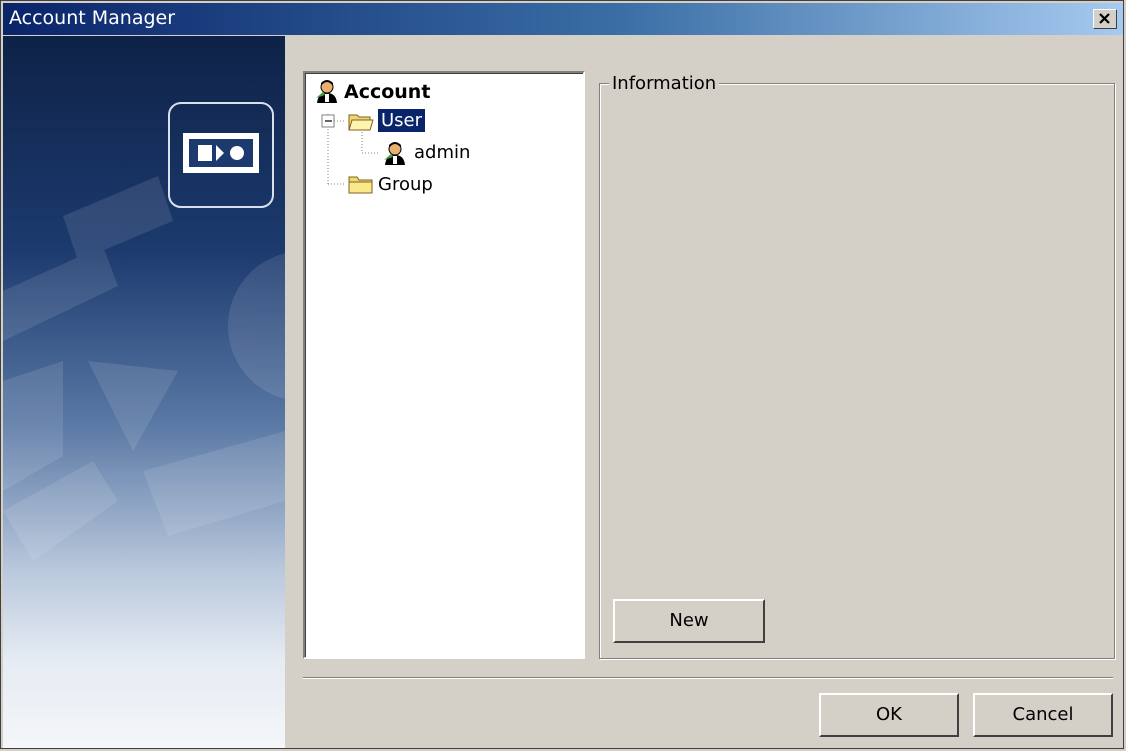 The width and height of the screenshot is (1126, 751). What do you see at coordinates (442, 152) in the screenshot?
I see `tree-label-admin: admin` at bounding box center [442, 152].